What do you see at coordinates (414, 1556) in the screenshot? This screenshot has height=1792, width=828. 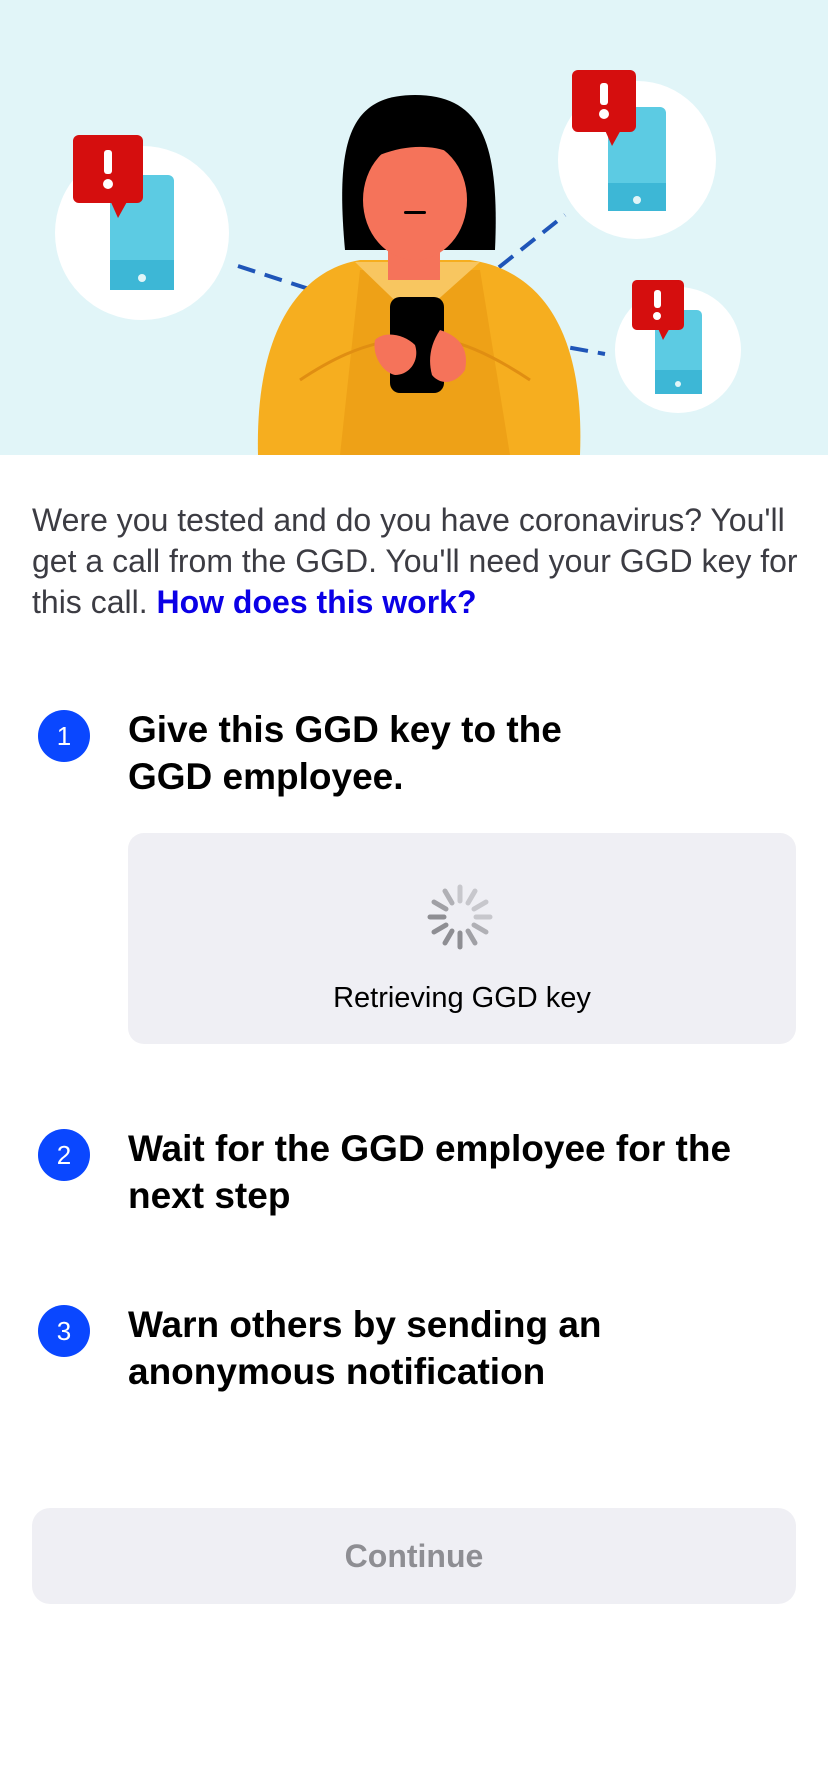 I see `continue-button: Continue` at bounding box center [414, 1556].